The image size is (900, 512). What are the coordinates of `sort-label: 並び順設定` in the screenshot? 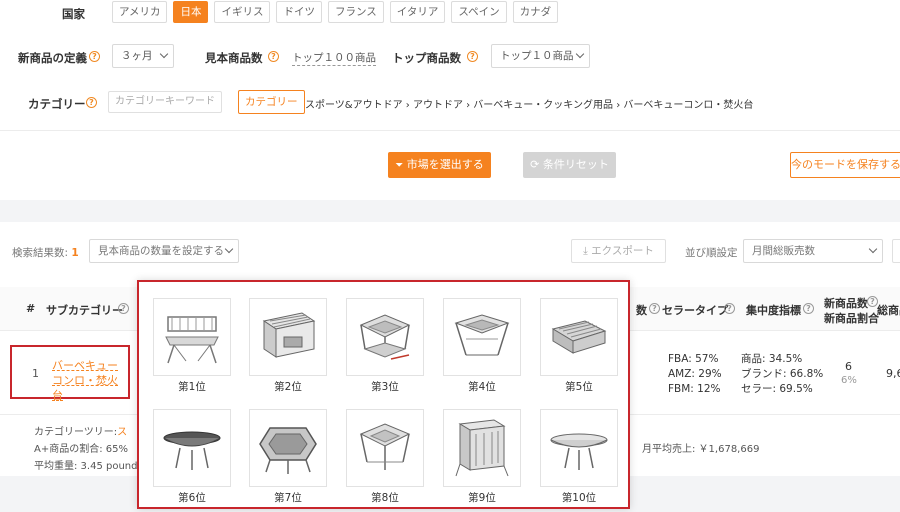 It's located at (711, 253).